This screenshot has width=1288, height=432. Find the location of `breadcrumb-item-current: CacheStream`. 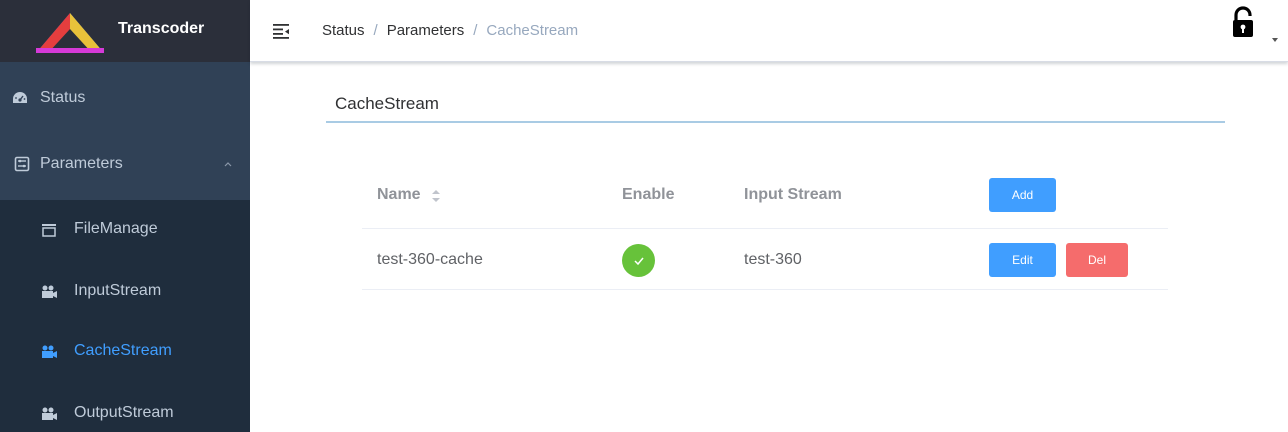

breadcrumb-item-current: CacheStream is located at coordinates (532, 30).